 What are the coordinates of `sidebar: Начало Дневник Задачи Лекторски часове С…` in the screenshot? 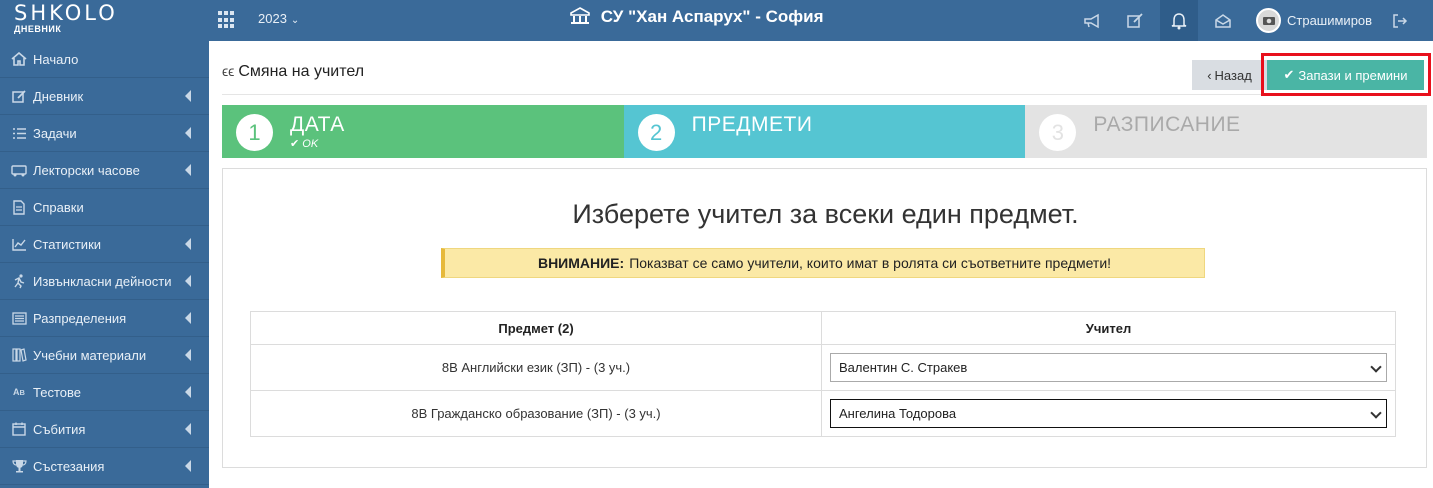 It's located at (104, 264).